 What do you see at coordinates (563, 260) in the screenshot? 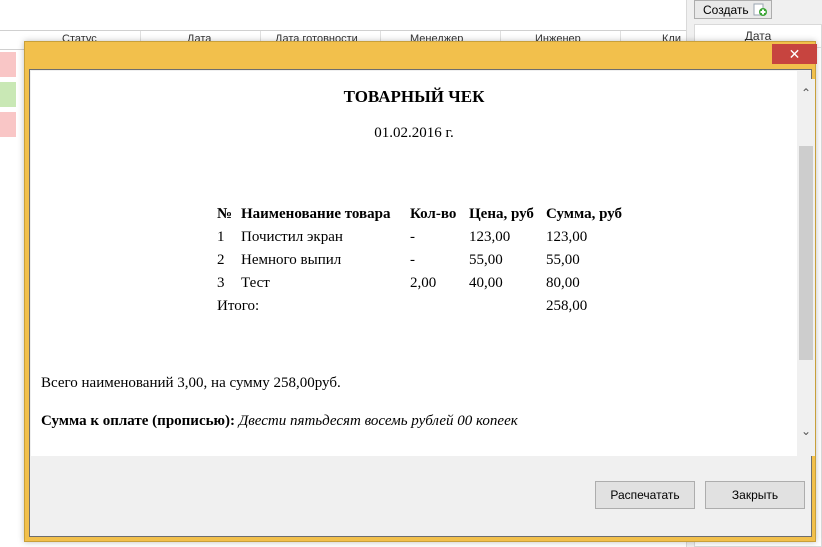
I see `row-sum: 55,00` at bounding box center [563, 260].